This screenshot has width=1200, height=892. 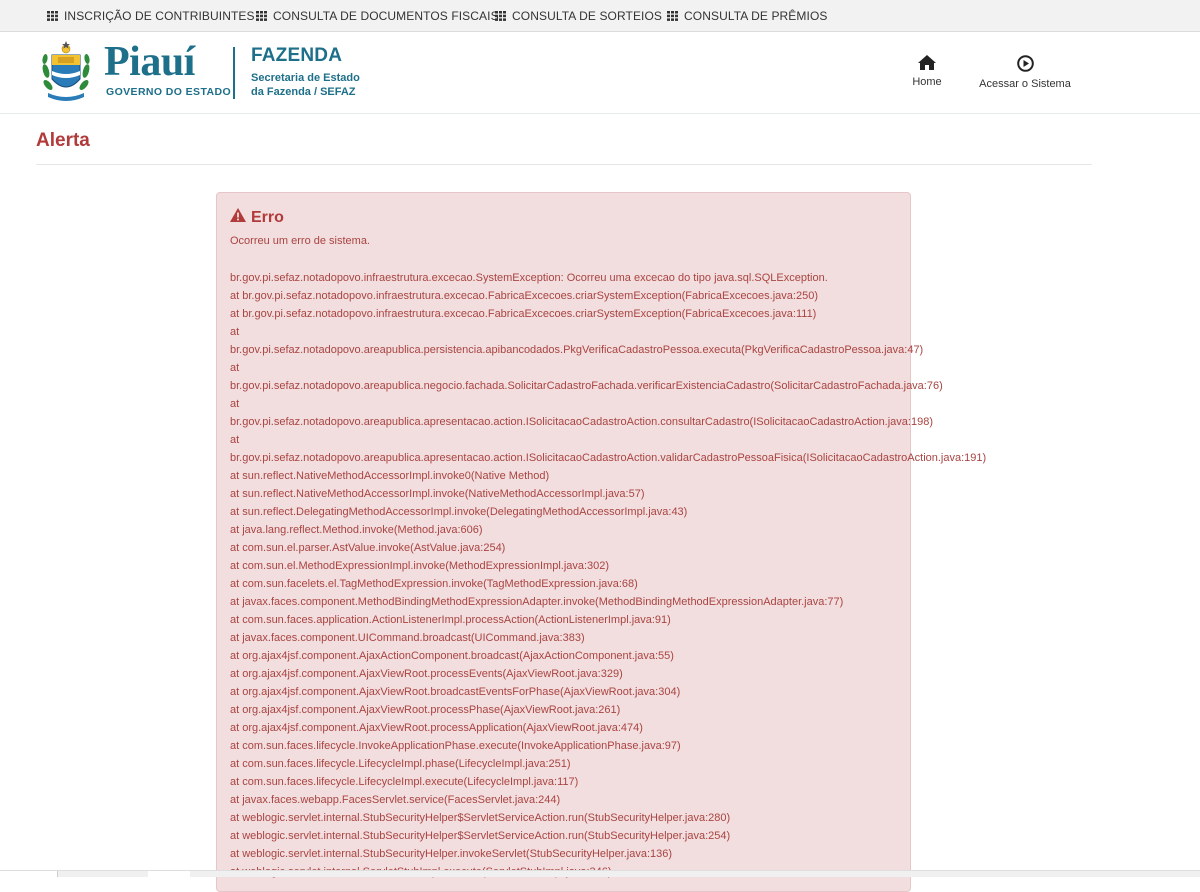 What do you see at coordinates (600, 873) in the screenshot?
I see `horizontal-scrollbar` at bounding box center [600, 873].